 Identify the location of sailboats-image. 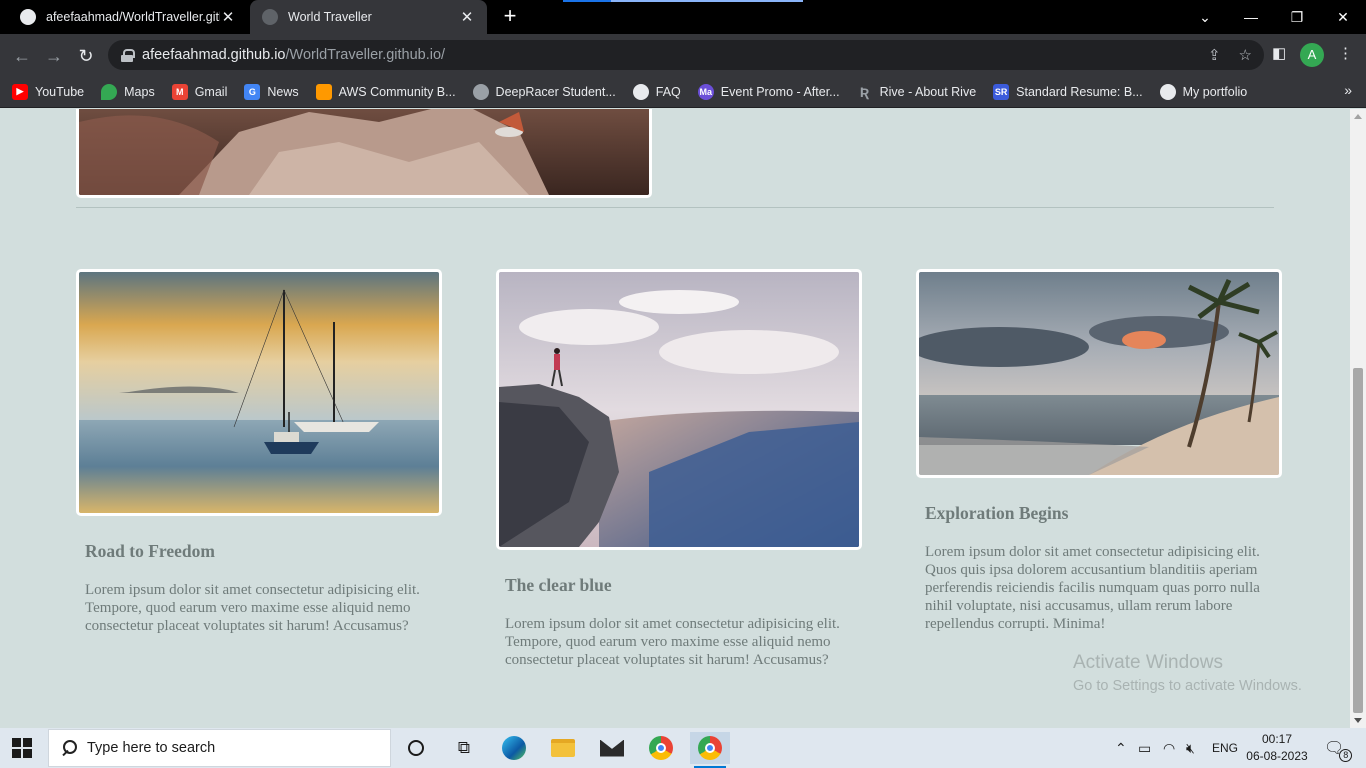
(259, 392).